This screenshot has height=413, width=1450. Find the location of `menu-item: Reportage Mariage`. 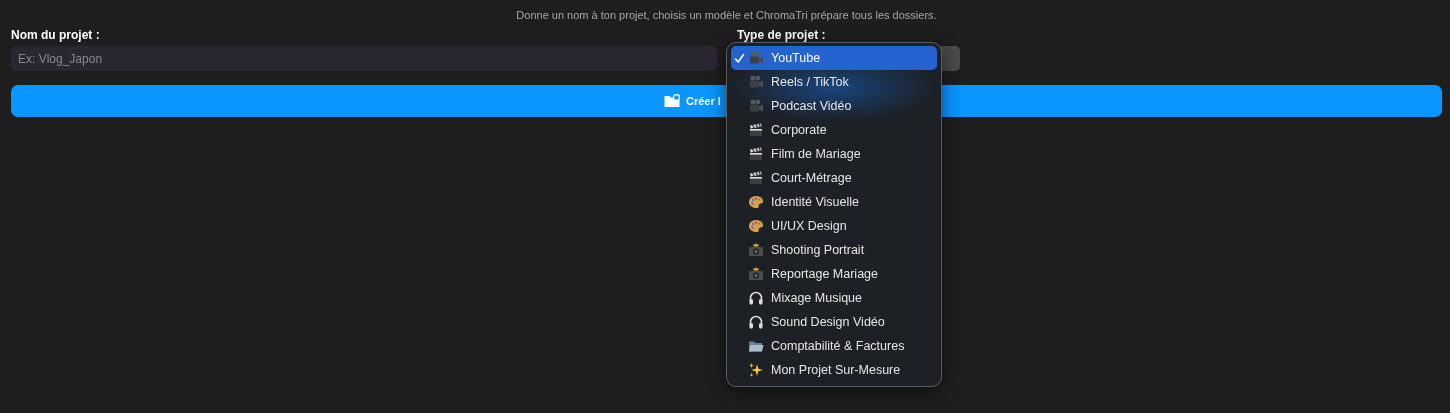

menu-item: Reportage Mariage is located at coordinates (834, 274).